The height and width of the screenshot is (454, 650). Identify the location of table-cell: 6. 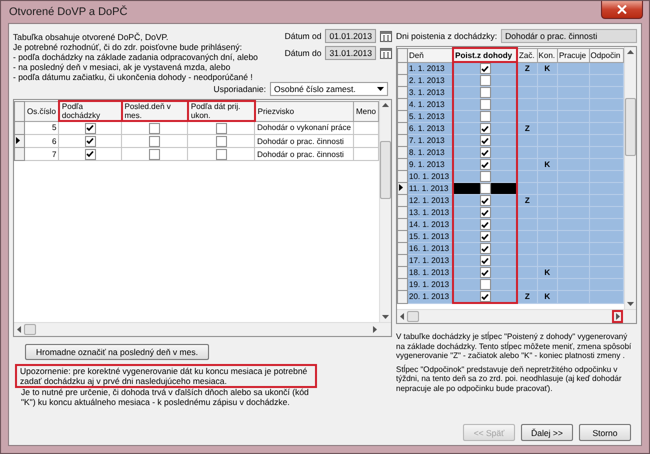
(41, 141).